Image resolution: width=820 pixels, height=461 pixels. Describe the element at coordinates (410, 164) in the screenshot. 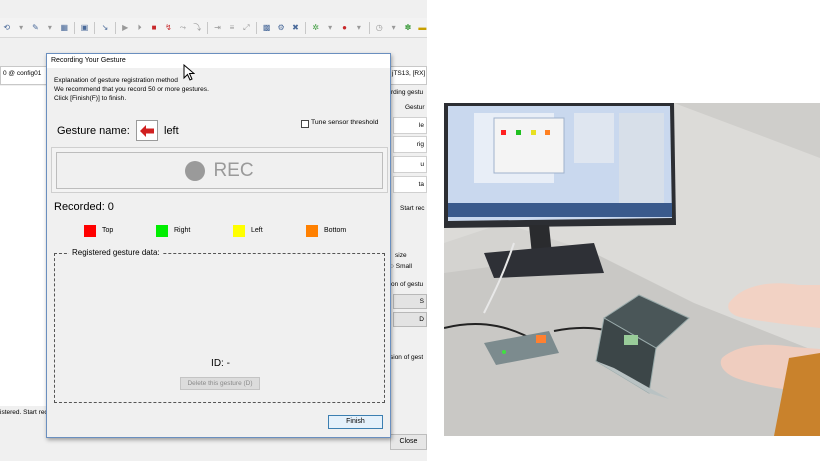

I see `gesture-list-item: u` at that location.